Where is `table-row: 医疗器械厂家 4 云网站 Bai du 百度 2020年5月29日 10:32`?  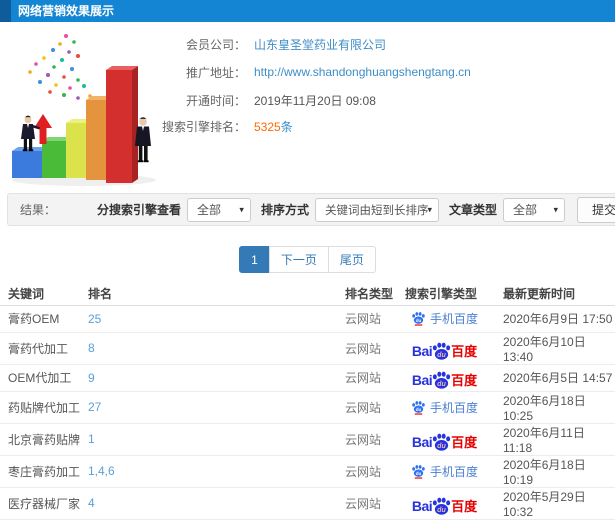 table-row: 医疗器械厂家 4 云网站 Bai du 百度 2020年5月29日 10:32 is located at coordinates (307, 503).